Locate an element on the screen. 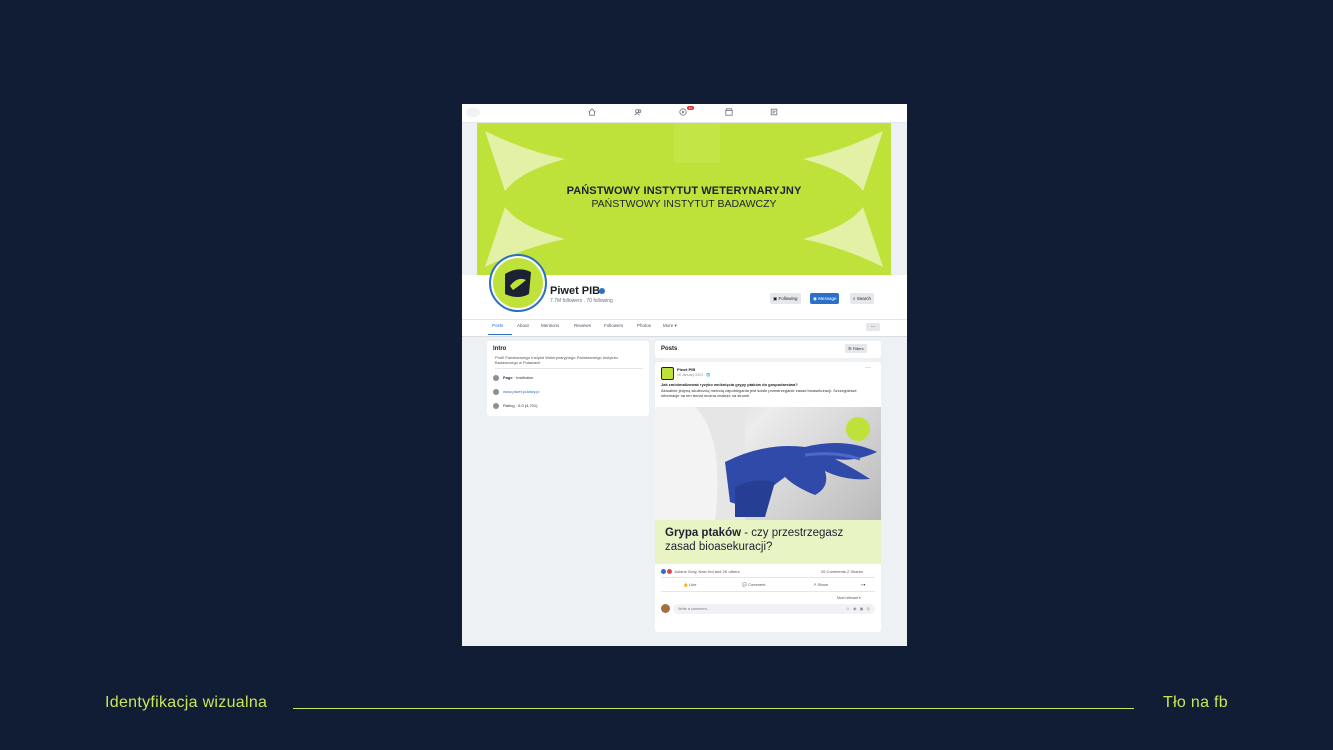  page-name: Piwet PIB is located at coordinates (575, 291).